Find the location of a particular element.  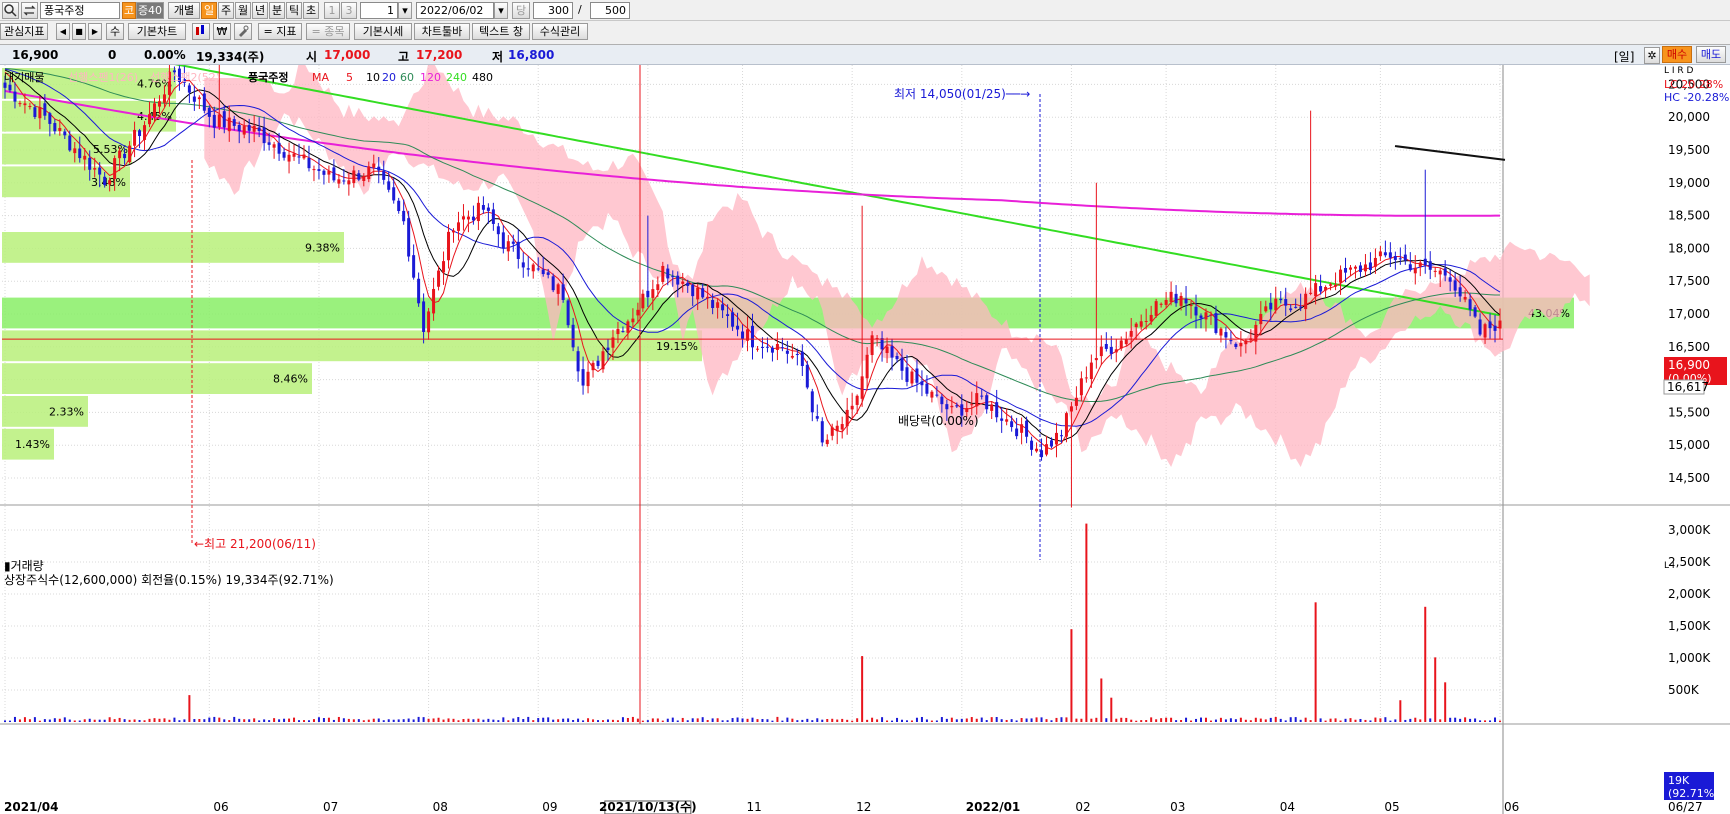

stock-name-input: 풍국주정 is located at coordinates (80, 10).